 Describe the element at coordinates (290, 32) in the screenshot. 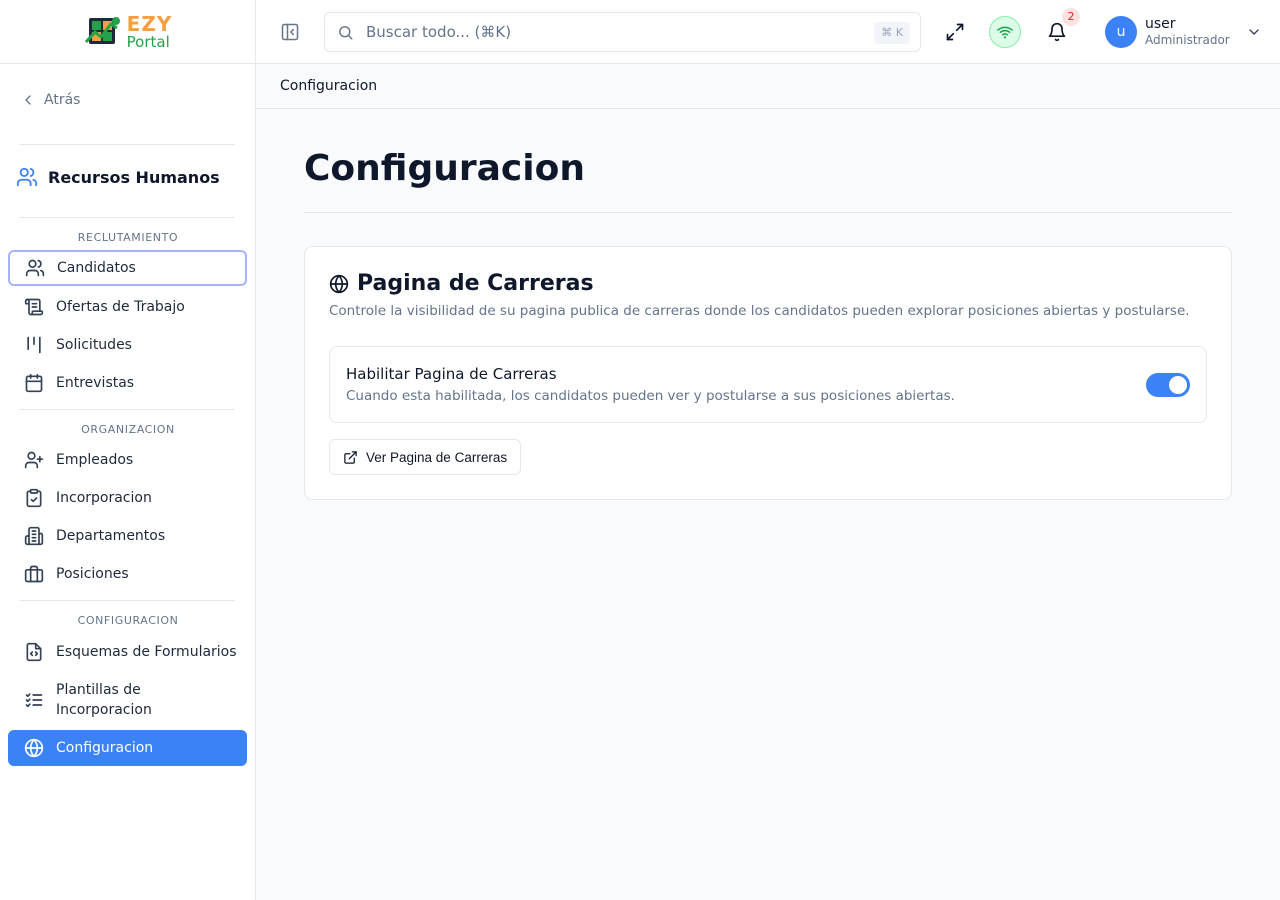

I see `sidebar-toggle-icon` at that location.